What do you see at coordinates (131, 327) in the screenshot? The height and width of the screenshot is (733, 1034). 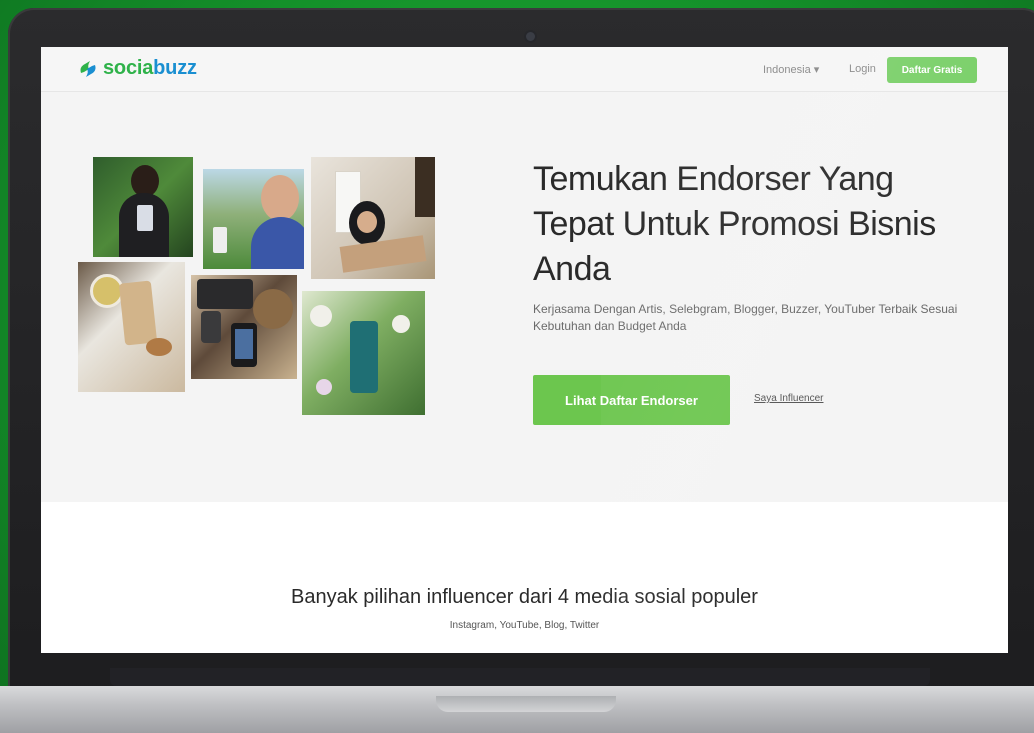 I see `photo-phone-flatlay` at bounding box center [131, 327].